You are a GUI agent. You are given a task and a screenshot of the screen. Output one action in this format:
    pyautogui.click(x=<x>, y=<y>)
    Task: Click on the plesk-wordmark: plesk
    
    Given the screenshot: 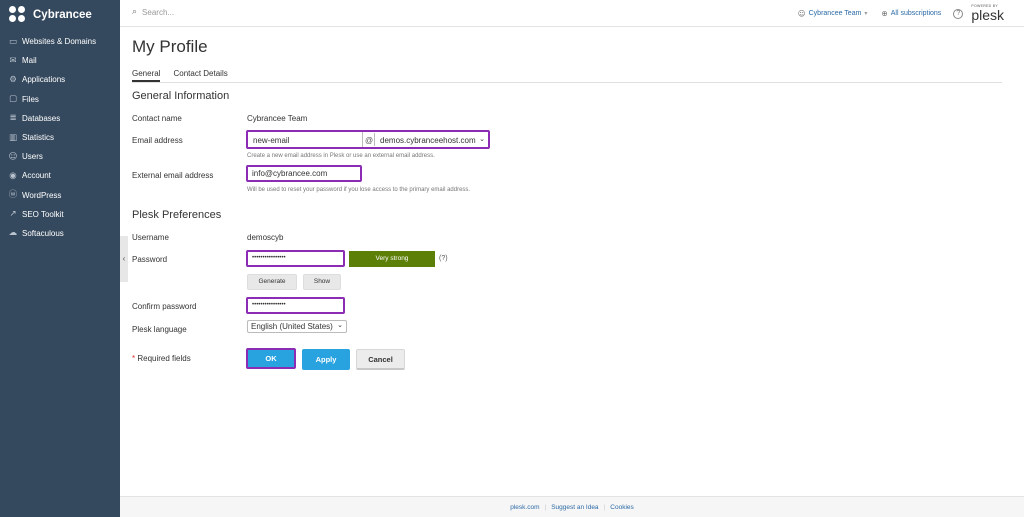 What is the action you would take?
    pyautogui.click(x=987, y=14)
    